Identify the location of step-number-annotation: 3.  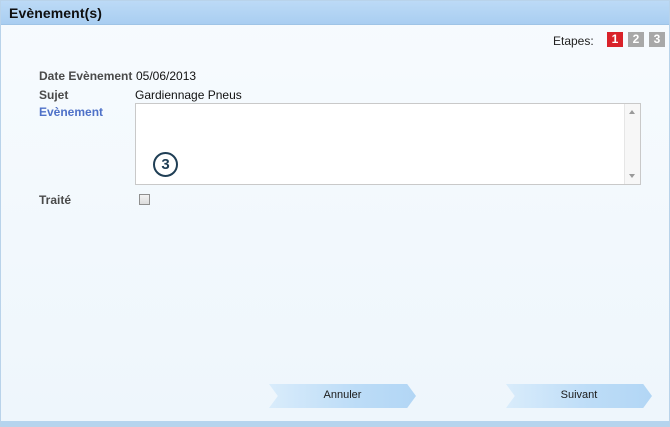
(165, 164).